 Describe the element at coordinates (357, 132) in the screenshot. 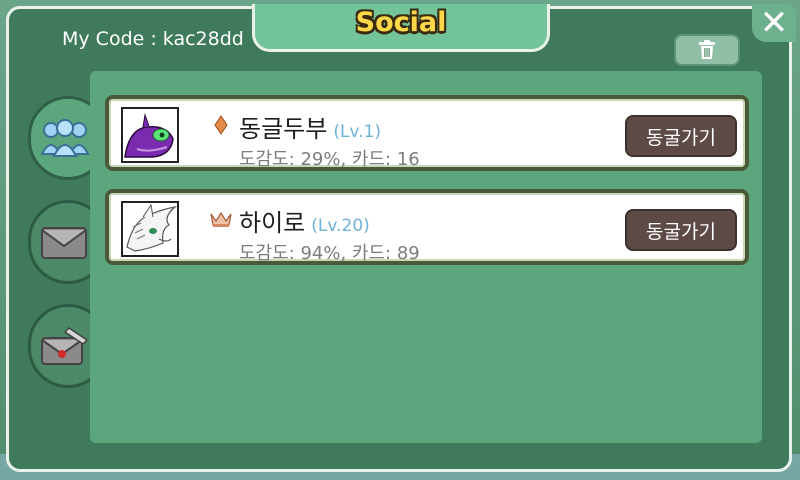

I see `friend-level: (Lv.1)` at that location.